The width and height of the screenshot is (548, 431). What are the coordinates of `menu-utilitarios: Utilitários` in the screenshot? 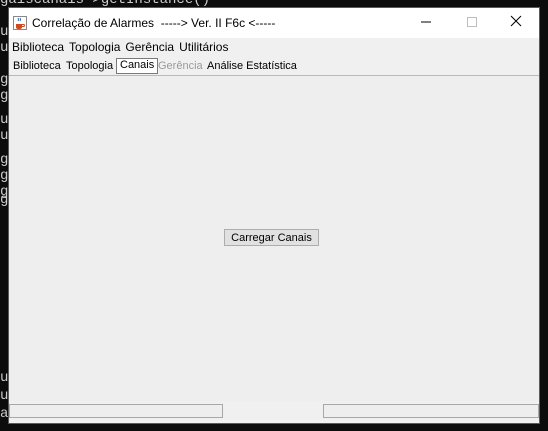 It's located at (203, 47).